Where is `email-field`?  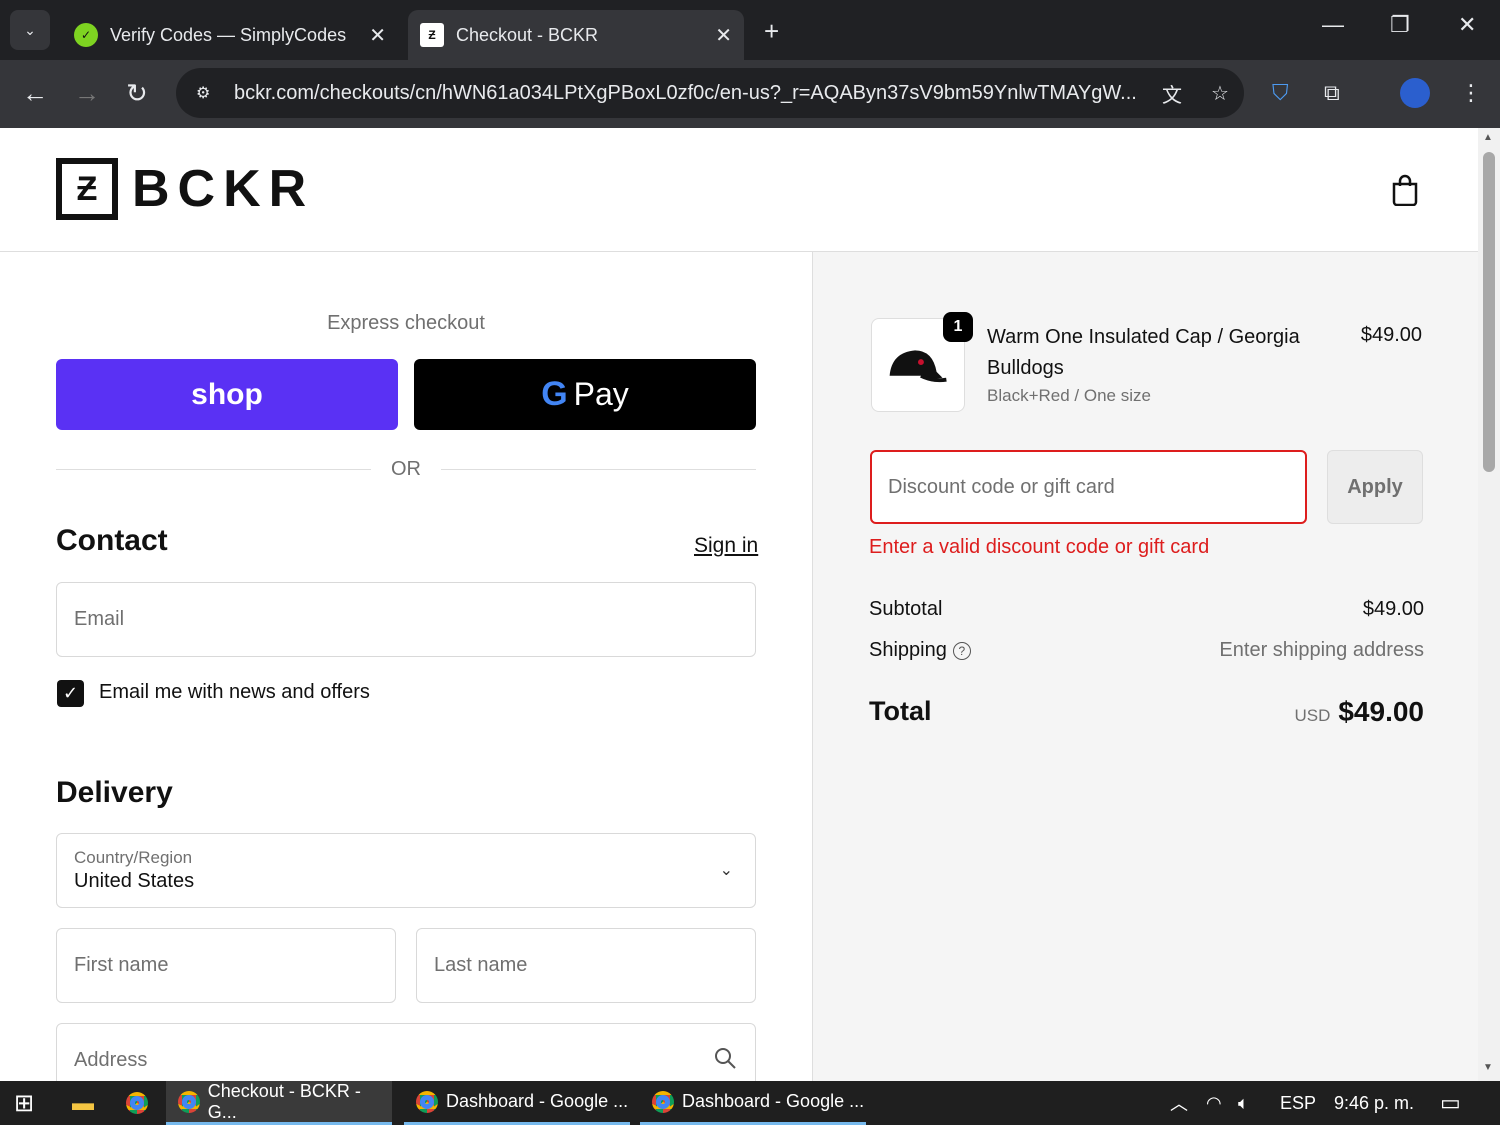 email-field is located at coordinates (406, 619).